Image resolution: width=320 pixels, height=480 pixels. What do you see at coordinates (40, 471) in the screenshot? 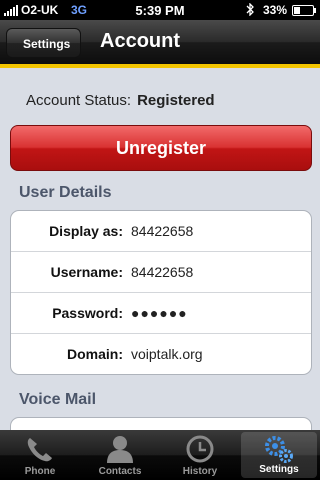
I see `tab-phone-label: Phone` at bounding box center [40, 471].